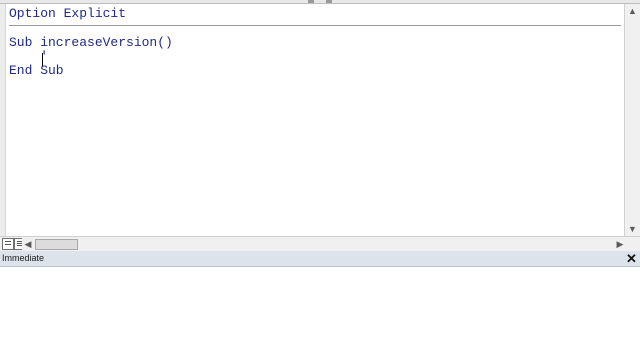  What do you see at coordinates (56, 244) in the screenshot?
I see `horizontal-scroll-thumb` at bounding box center [56, 244].